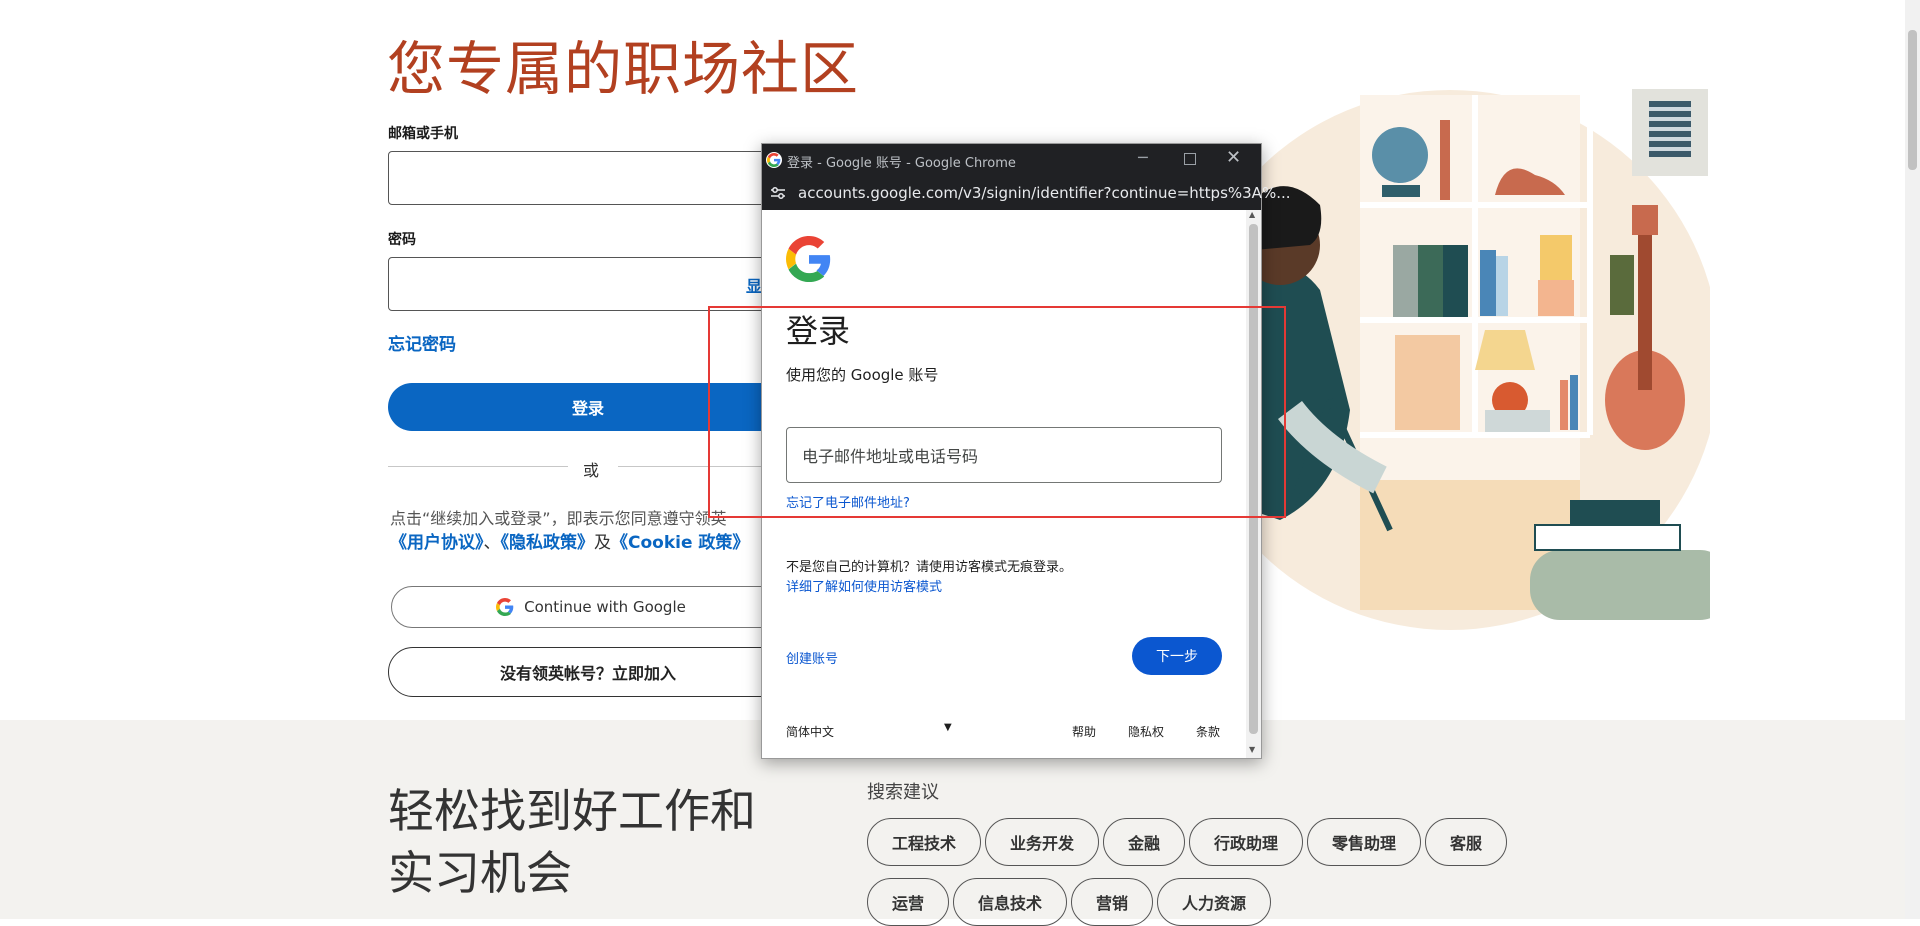 This screenshot has width=1920, height=926. What do you see at coordinates (1208, 731) in the screenshot?
I see `terms-link: 条款` at bounding box center [1208, 731].